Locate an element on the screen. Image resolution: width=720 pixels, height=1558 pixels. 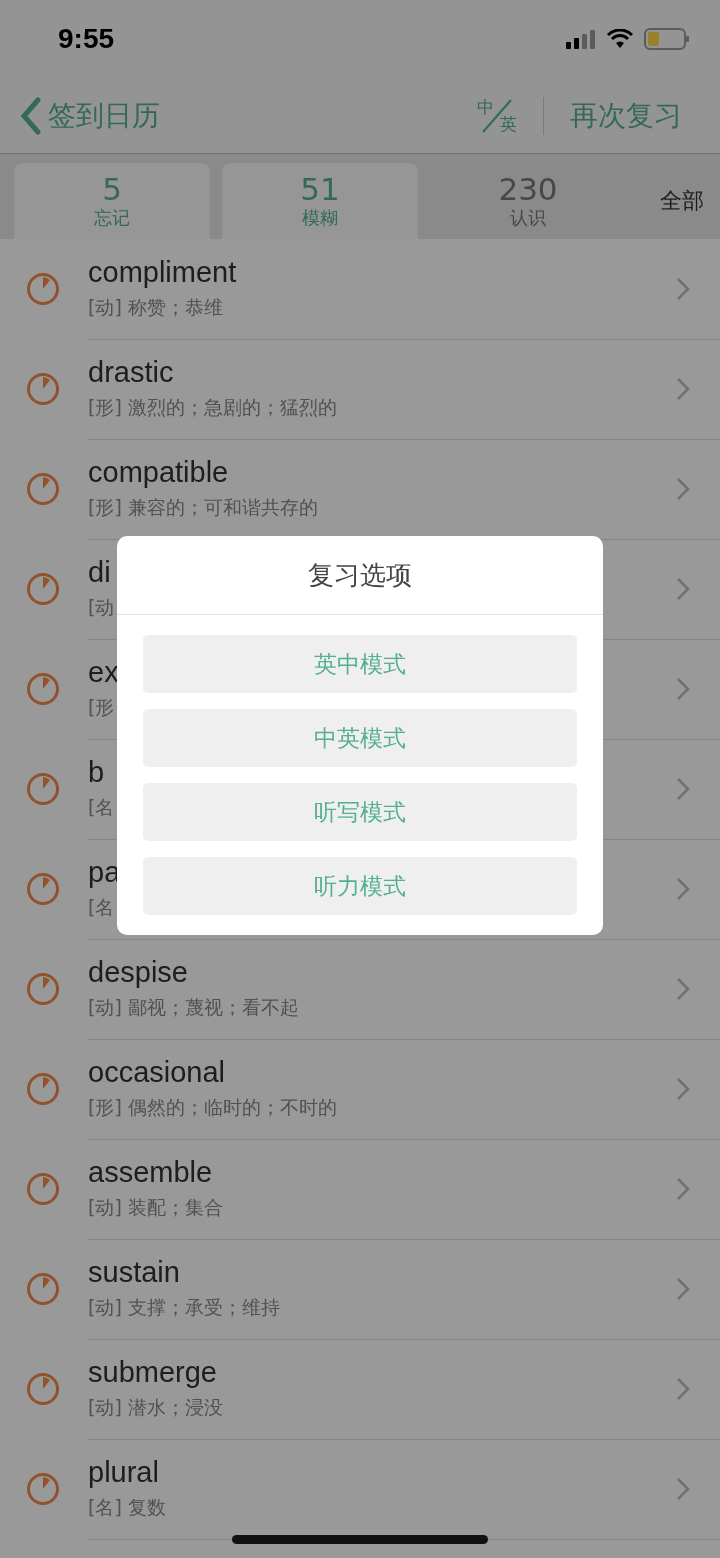
wifi-icon is located at coordinates (620, 39).